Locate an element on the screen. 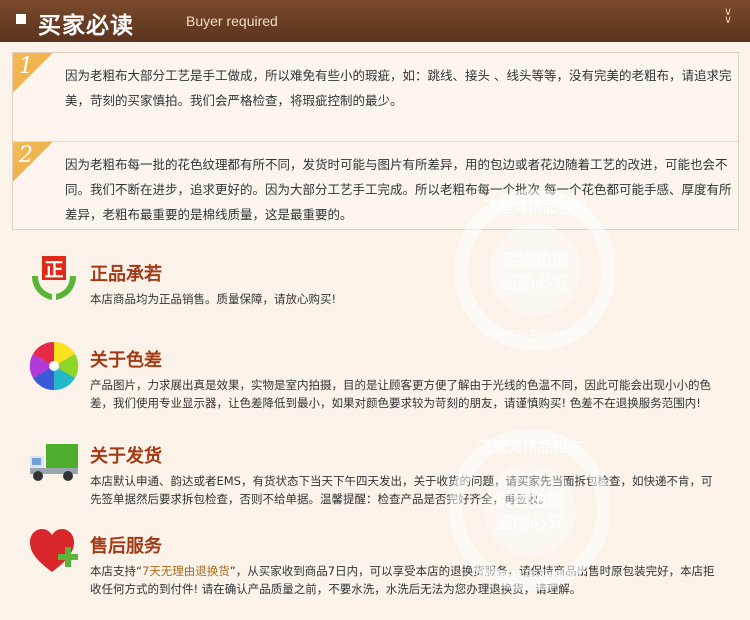  watermark-center-1: 实物拍摄 is located at coordinates (535, 261).